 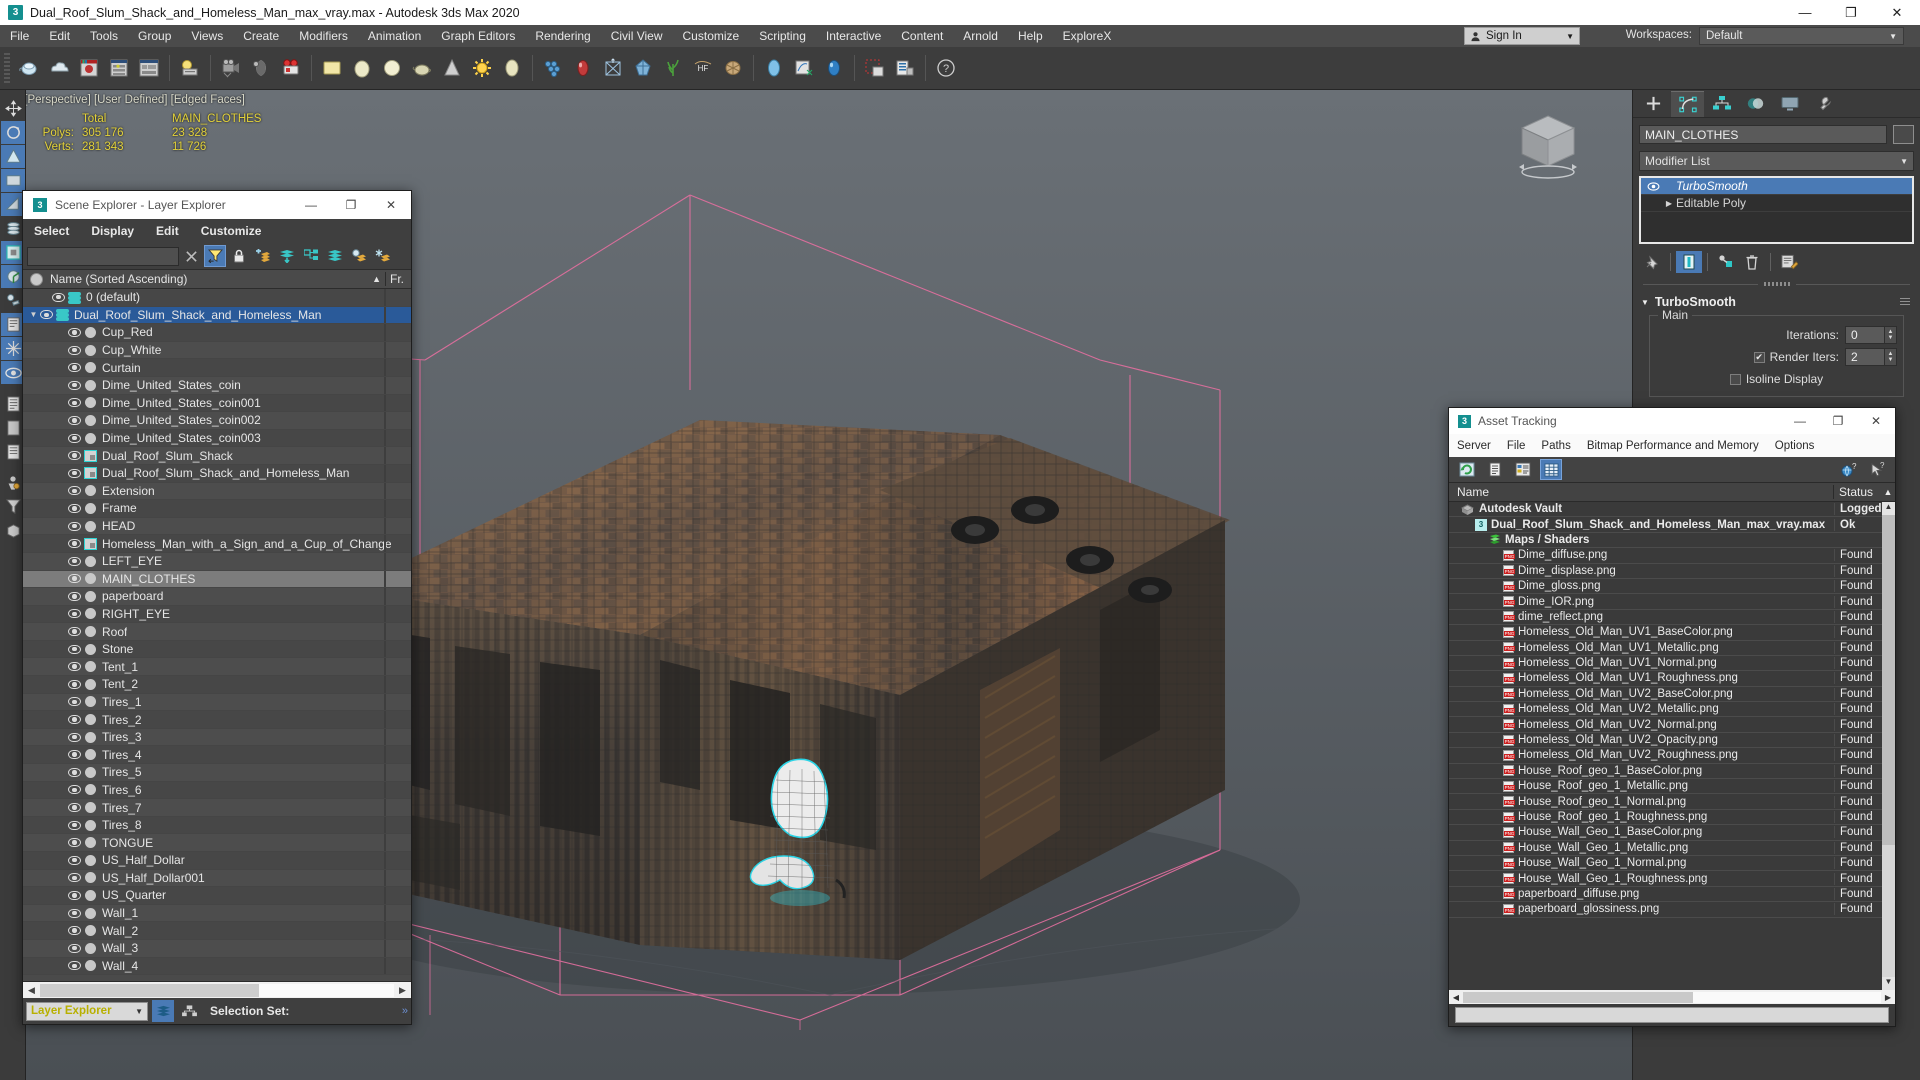 I want to click on layer-row: Cup_White, so click(x=217, y=350).